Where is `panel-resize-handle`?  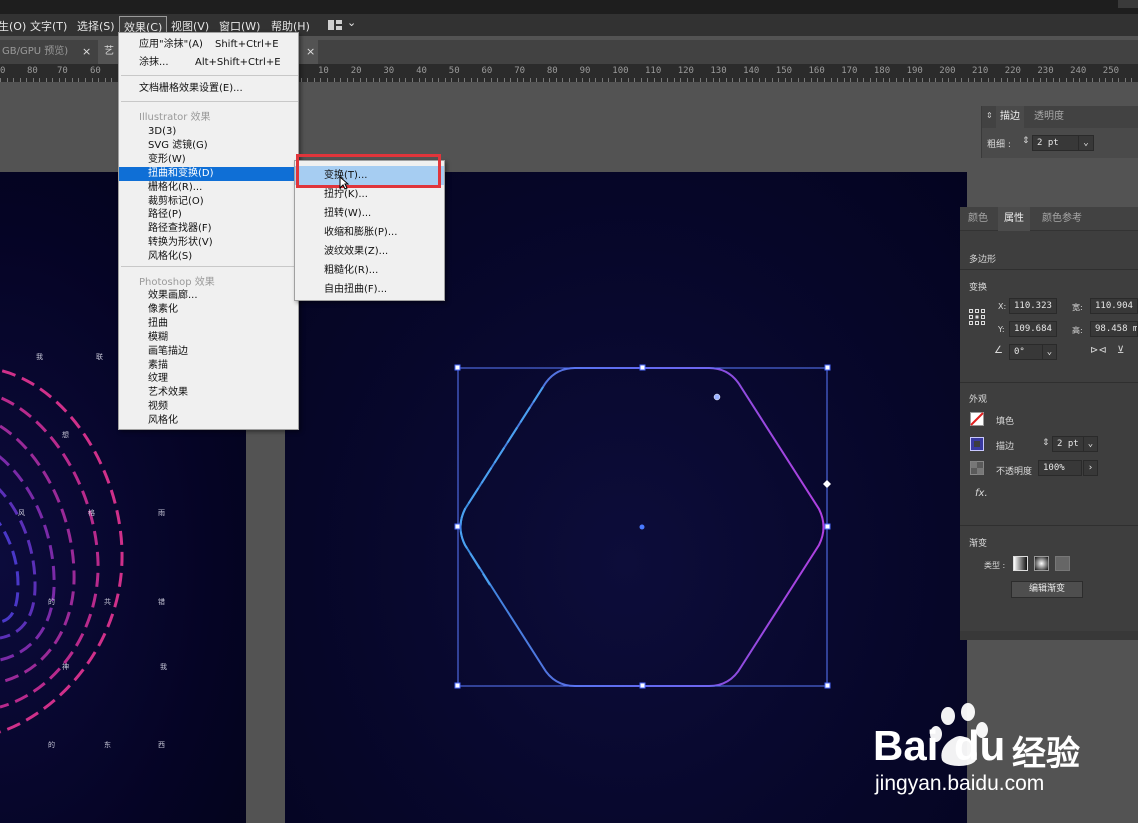 panel-resize-handle is located at coordinates (1049, 635).